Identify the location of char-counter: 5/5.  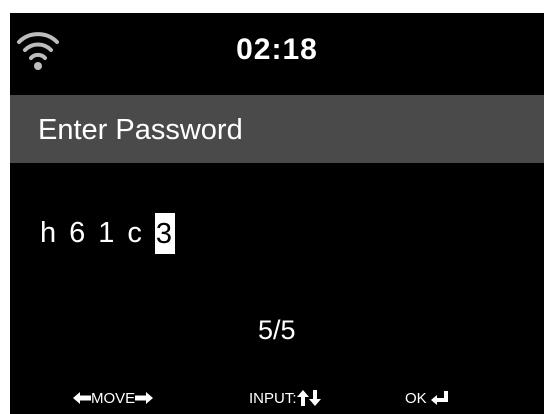
(277, 330).